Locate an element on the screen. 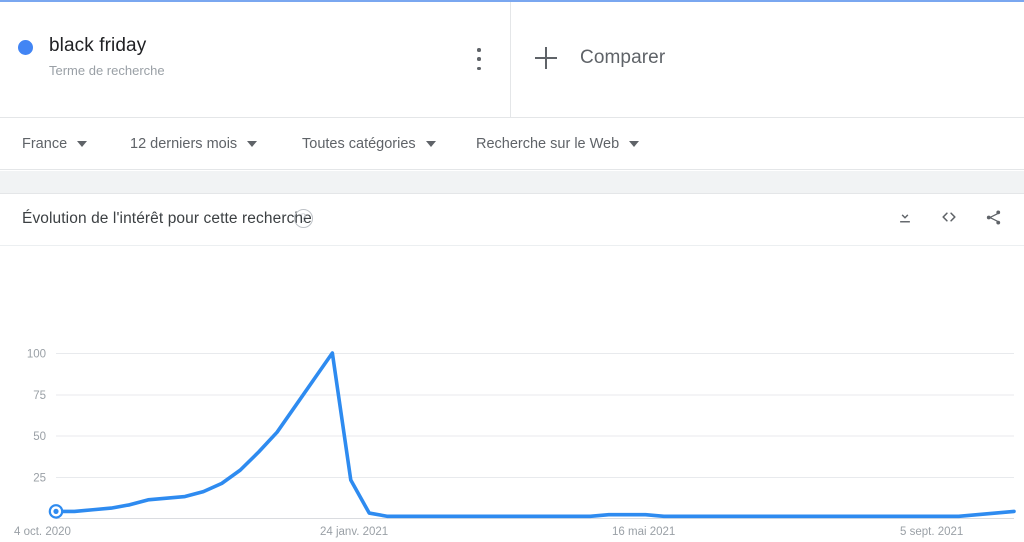 The image size is (1024, 542). add-comparison-content: Comparer is located at coordinates (600, 58).